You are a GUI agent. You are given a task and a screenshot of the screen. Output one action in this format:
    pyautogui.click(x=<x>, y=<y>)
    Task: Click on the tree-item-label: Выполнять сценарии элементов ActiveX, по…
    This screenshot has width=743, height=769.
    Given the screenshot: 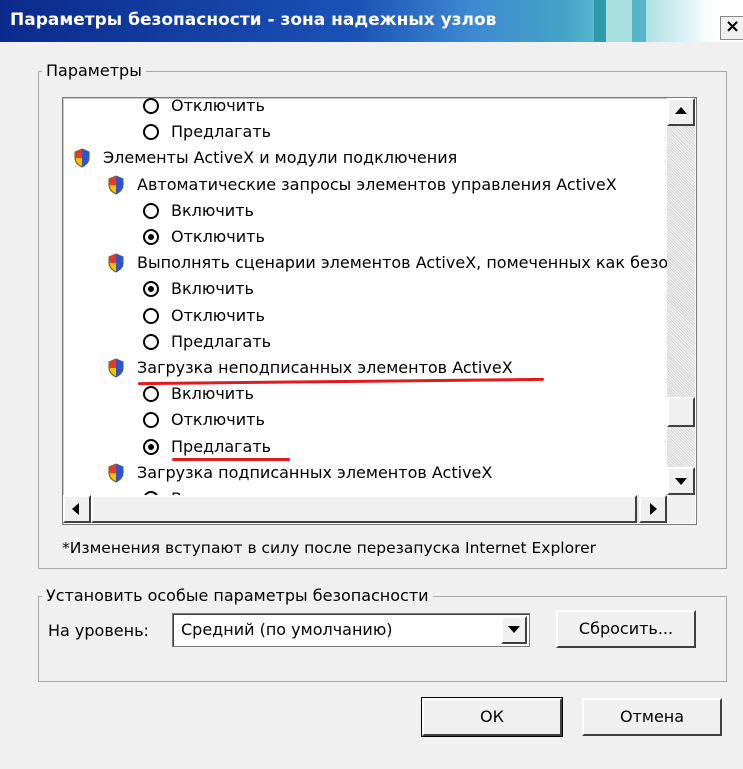 What is the action you would take?
    pyautogui.click(x=402, y=263)
    